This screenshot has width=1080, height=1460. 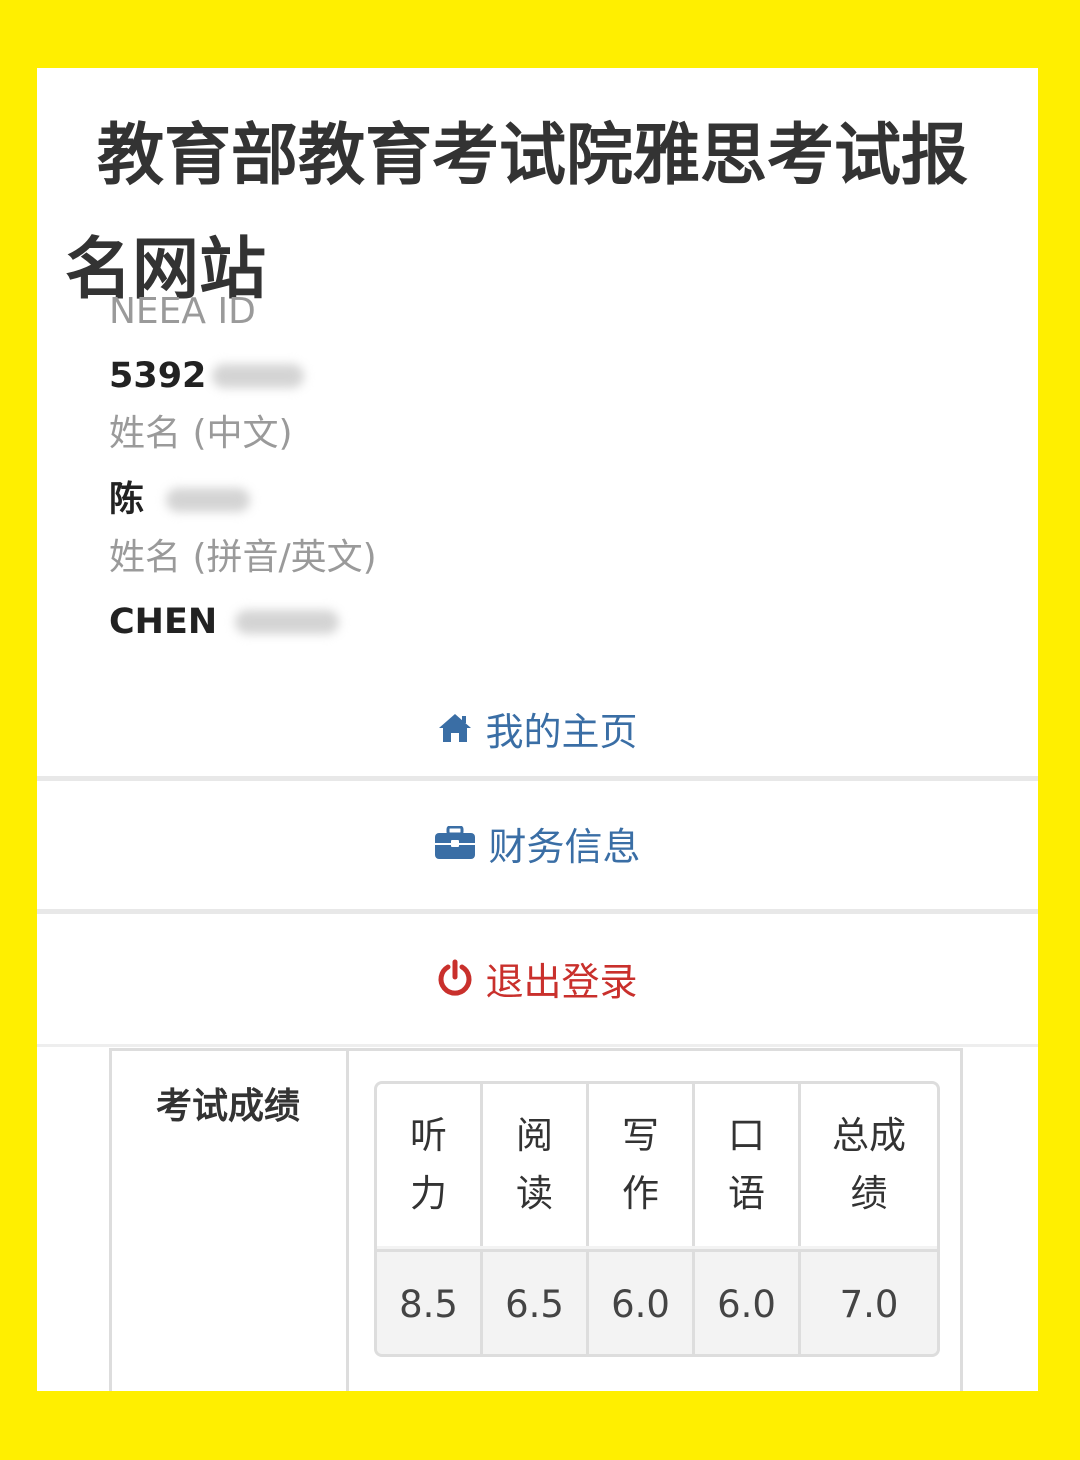 I want to click on score-listening: 8.5, so click(x=430, y=1303).